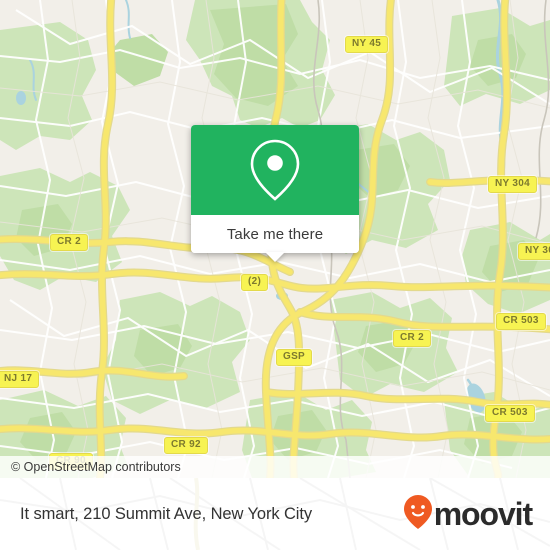 The image size is (550, 550). What do you see at coordinates (275, 257) in the screenshot?
I see `popup-pointer` at bounding box center [275, 257].